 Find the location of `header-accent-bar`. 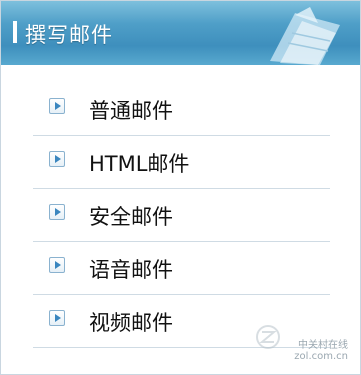

header-accent-bar is located at coordinates (15, 32).